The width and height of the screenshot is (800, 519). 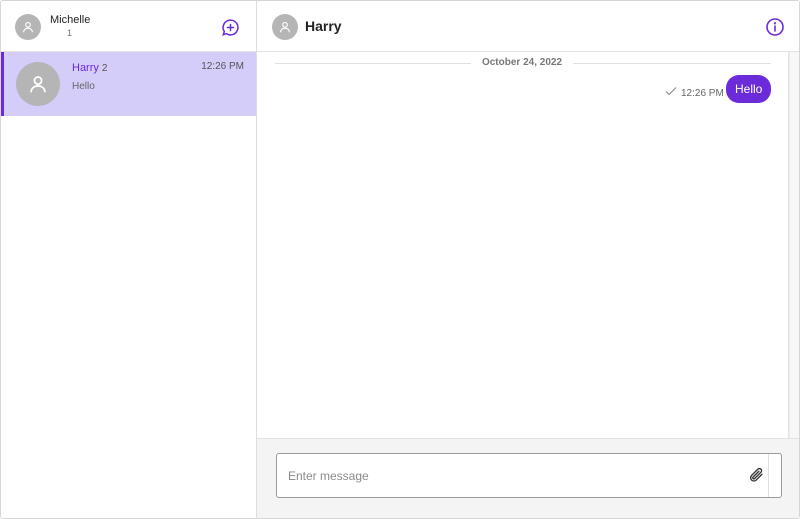 What do you see at coordinates (230, 27) in the screenshot?
I see `new-chat-icon` at bounding box center [230, 27].